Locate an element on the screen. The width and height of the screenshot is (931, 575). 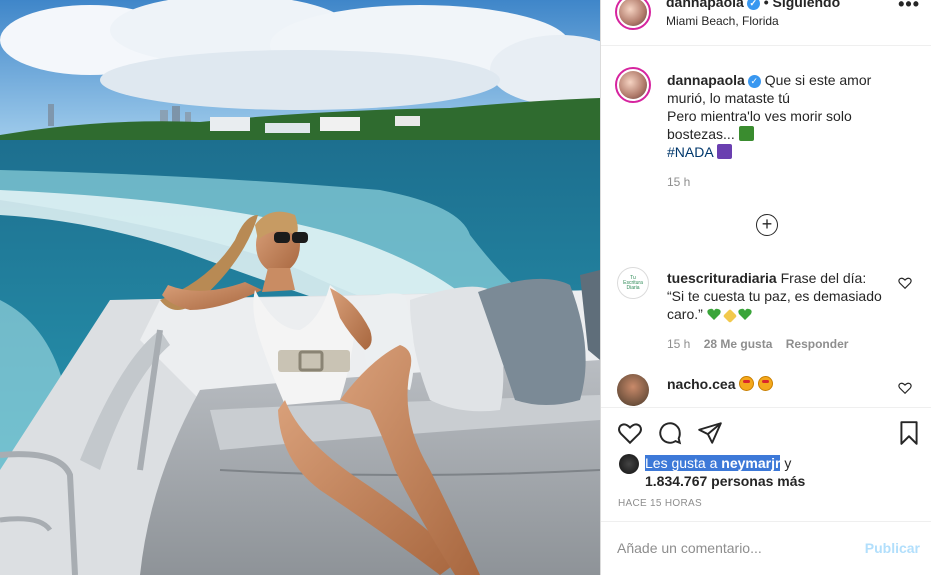
follow-status: Siguiendo is located at coordinates (806, 5).